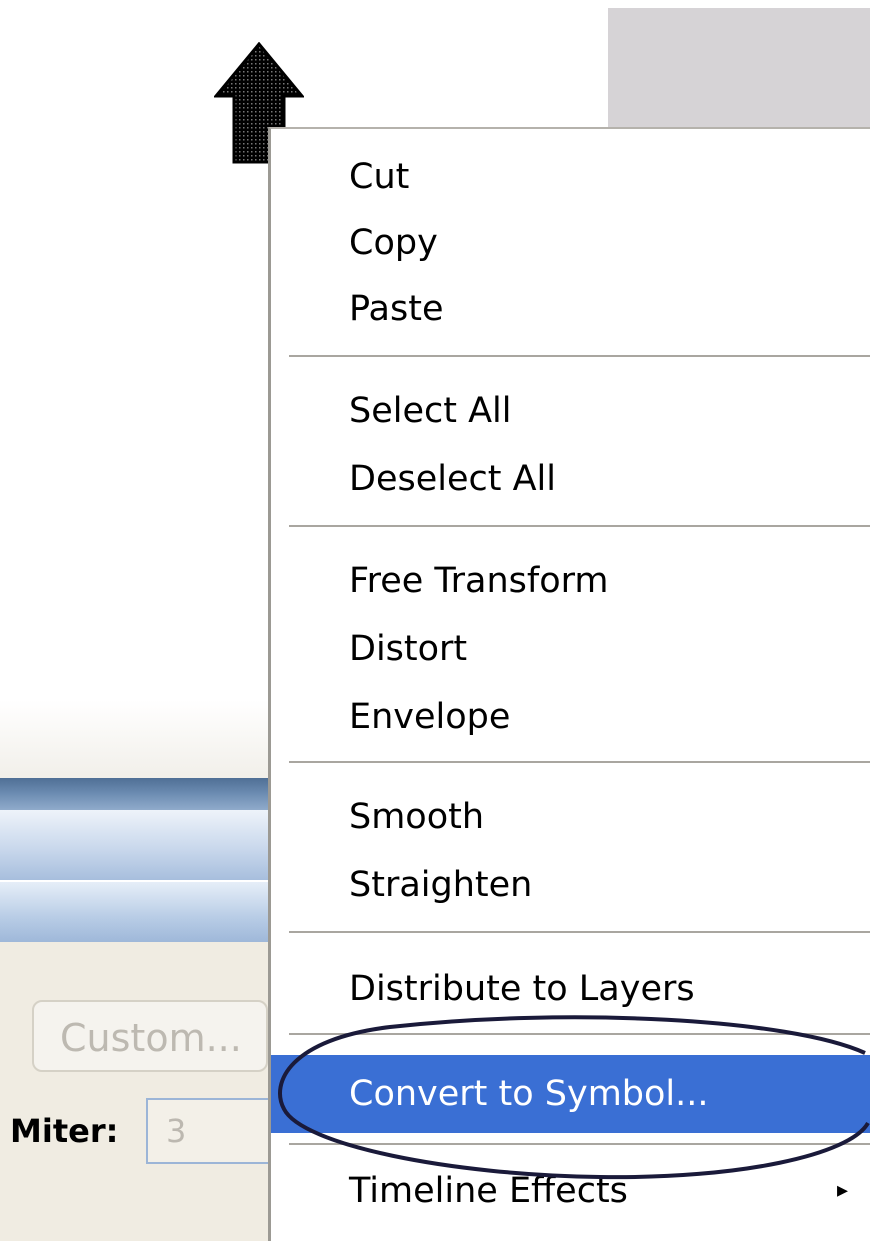  What do you see at coordinates (145, 740) in the screenshot?
I see `stage-bottom-fade` at bounding box center [145, 740].